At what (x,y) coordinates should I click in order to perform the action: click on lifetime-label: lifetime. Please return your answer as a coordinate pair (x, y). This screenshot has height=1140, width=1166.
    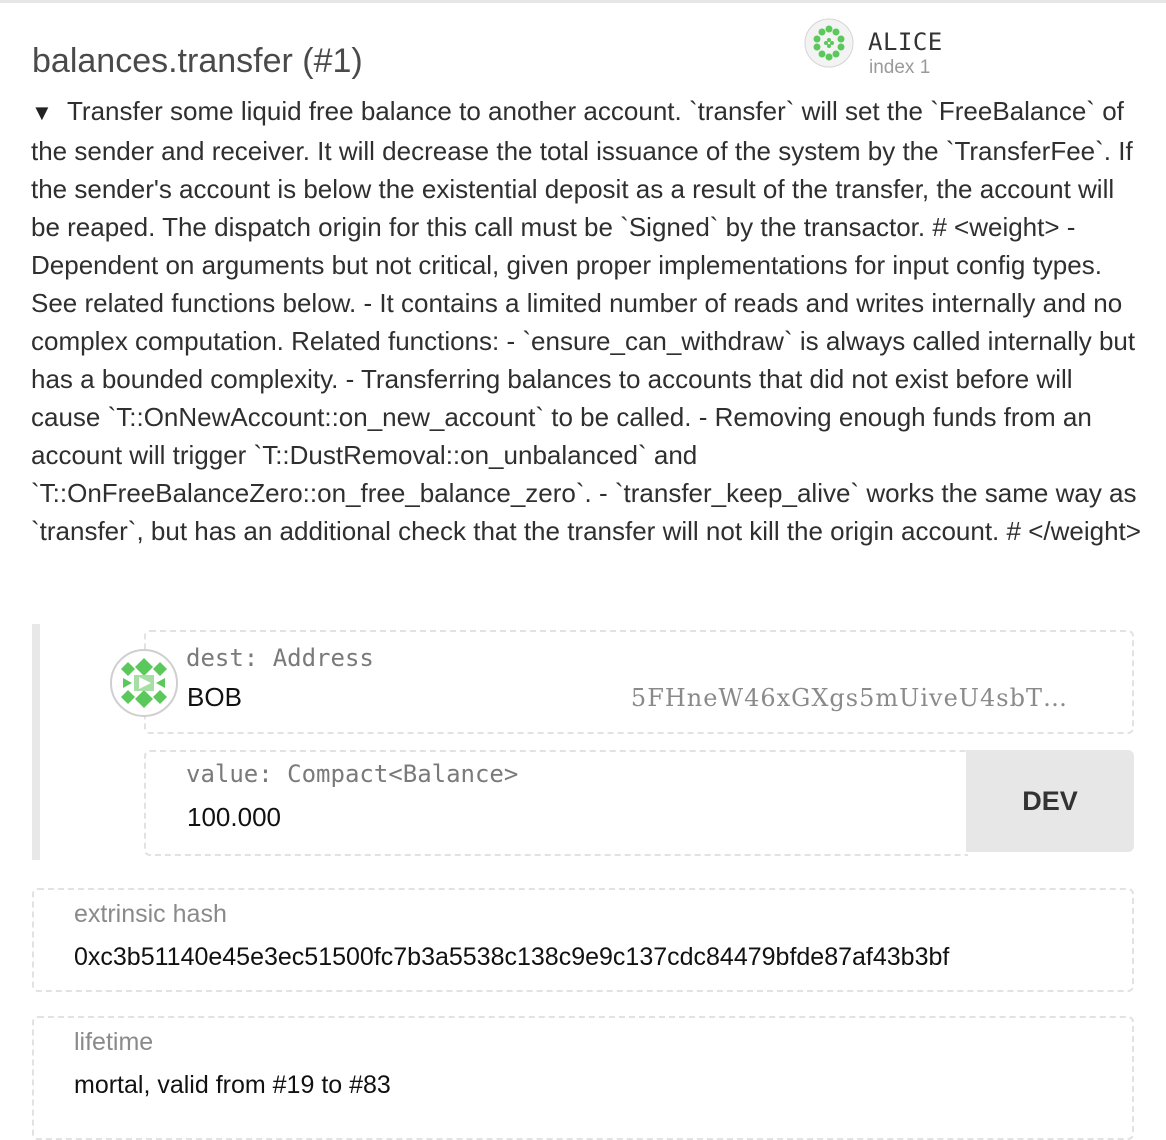
    Looking at the image, I should click on (114, 1042).